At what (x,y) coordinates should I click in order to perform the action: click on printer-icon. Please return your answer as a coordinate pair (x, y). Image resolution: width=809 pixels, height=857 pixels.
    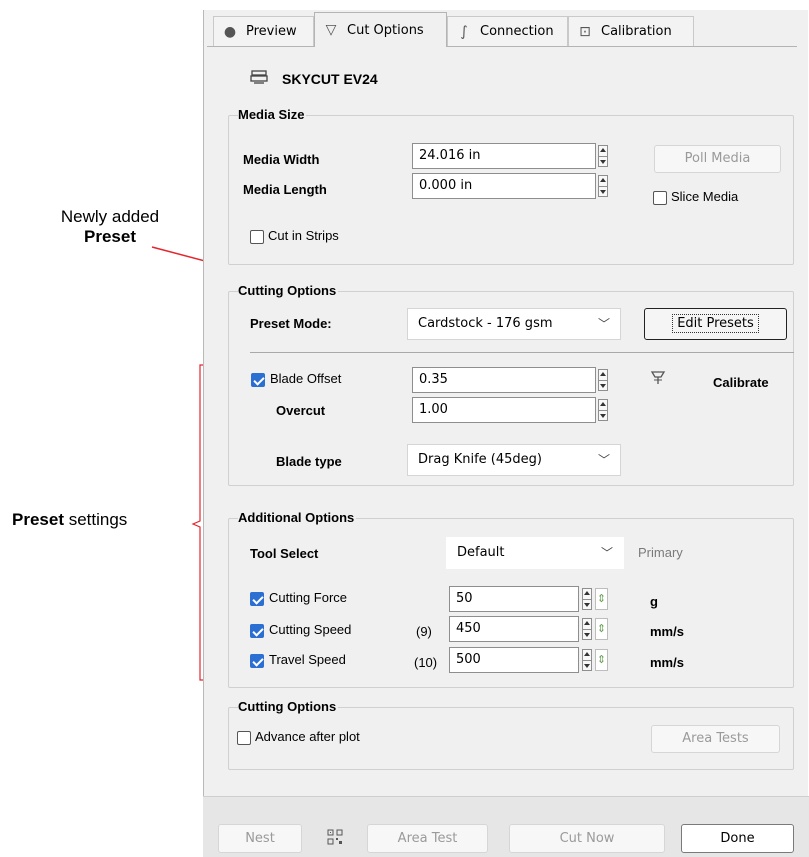
    Looking at the image, I should click on (259, 78).